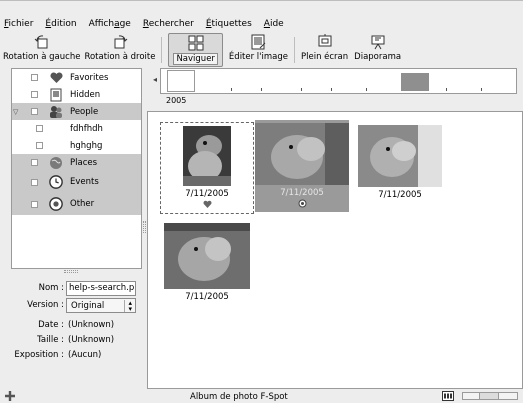 Image resolution: width=523 pixels, height=403 pixels. What do you see at coordinates (76, 128) in the screenshot?
I see `tag-row-fdhfhdh: fdhfhdh` at bounding box center [76, 128].